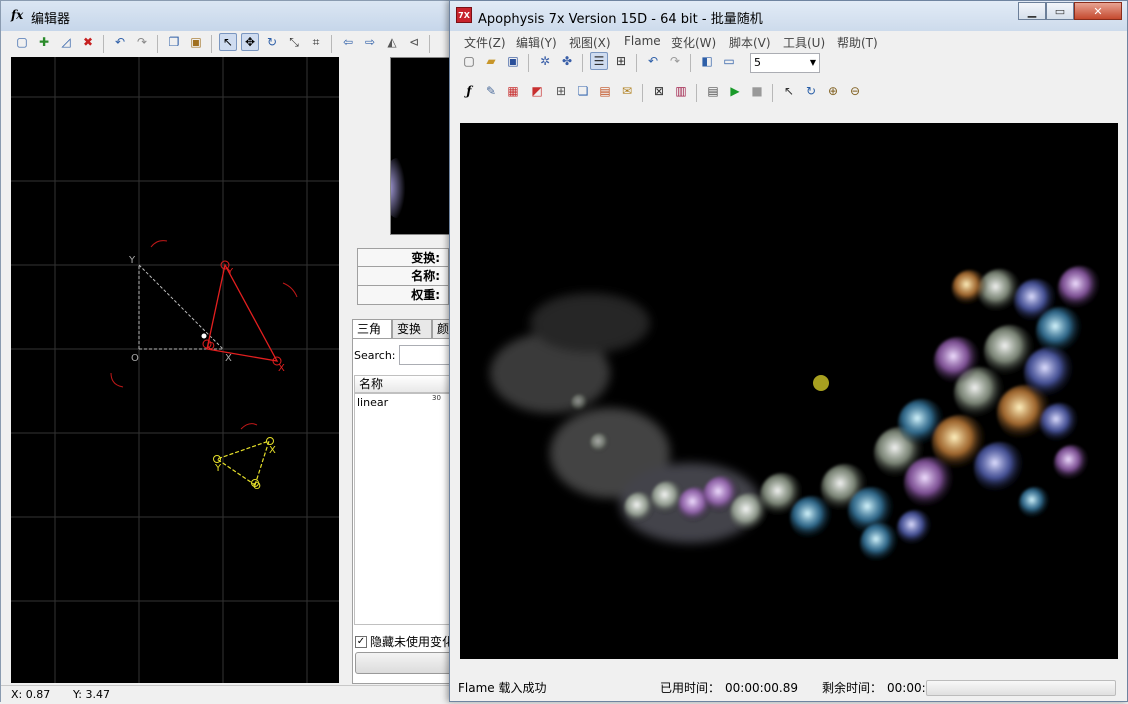  Describe the element at coordinates (491, 91) in the screenshot. I see `adjust-icon: ✎` at that location.